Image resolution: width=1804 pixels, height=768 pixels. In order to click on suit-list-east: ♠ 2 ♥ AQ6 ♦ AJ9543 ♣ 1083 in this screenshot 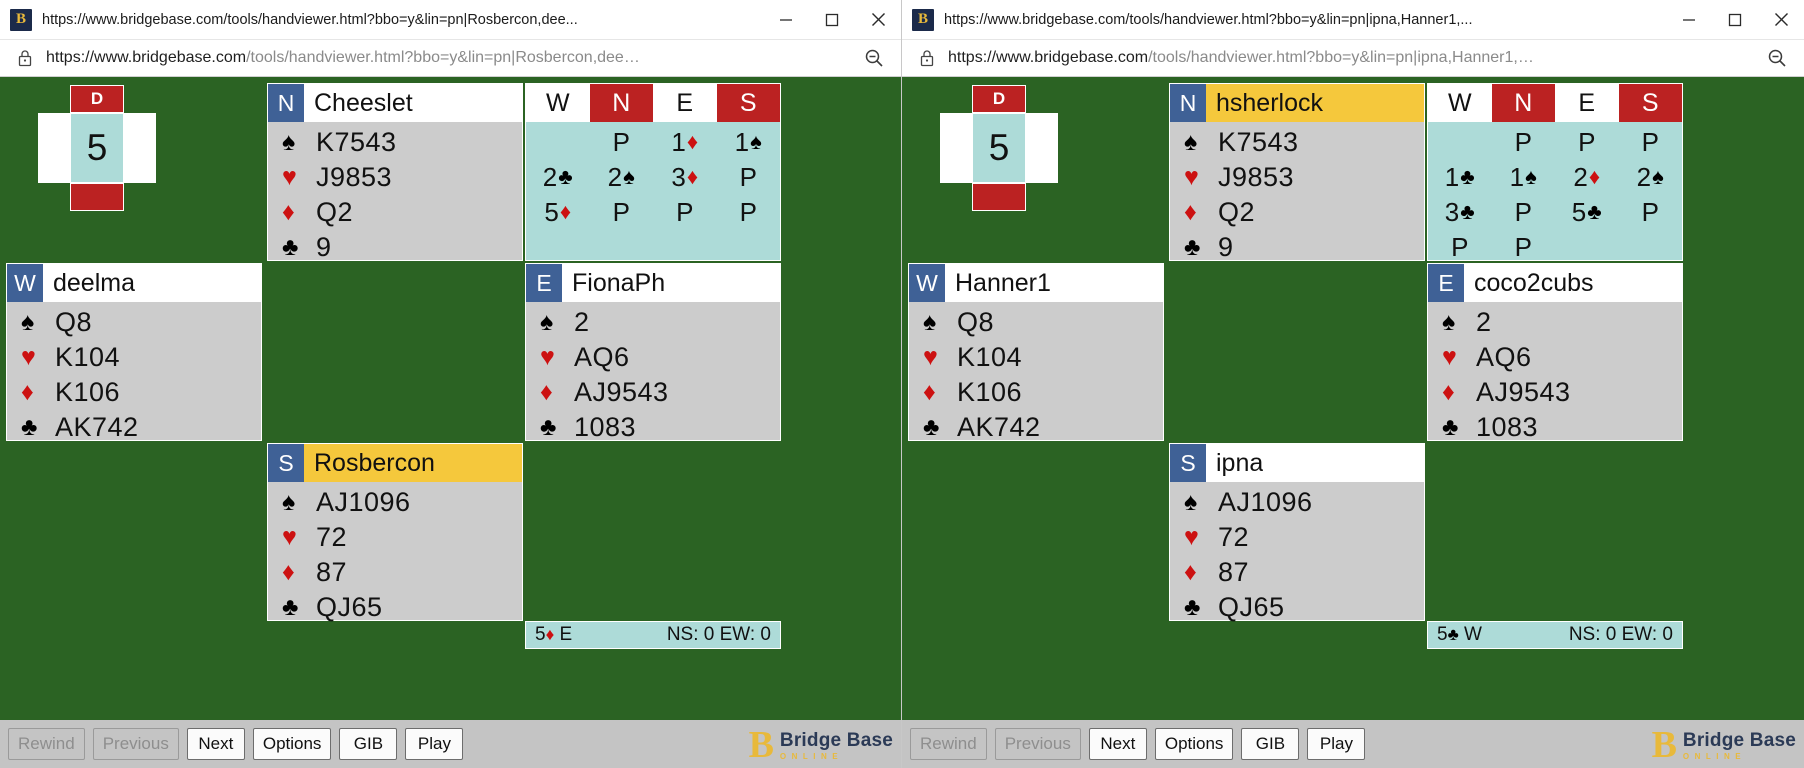, I will do `click(653, 373)`.